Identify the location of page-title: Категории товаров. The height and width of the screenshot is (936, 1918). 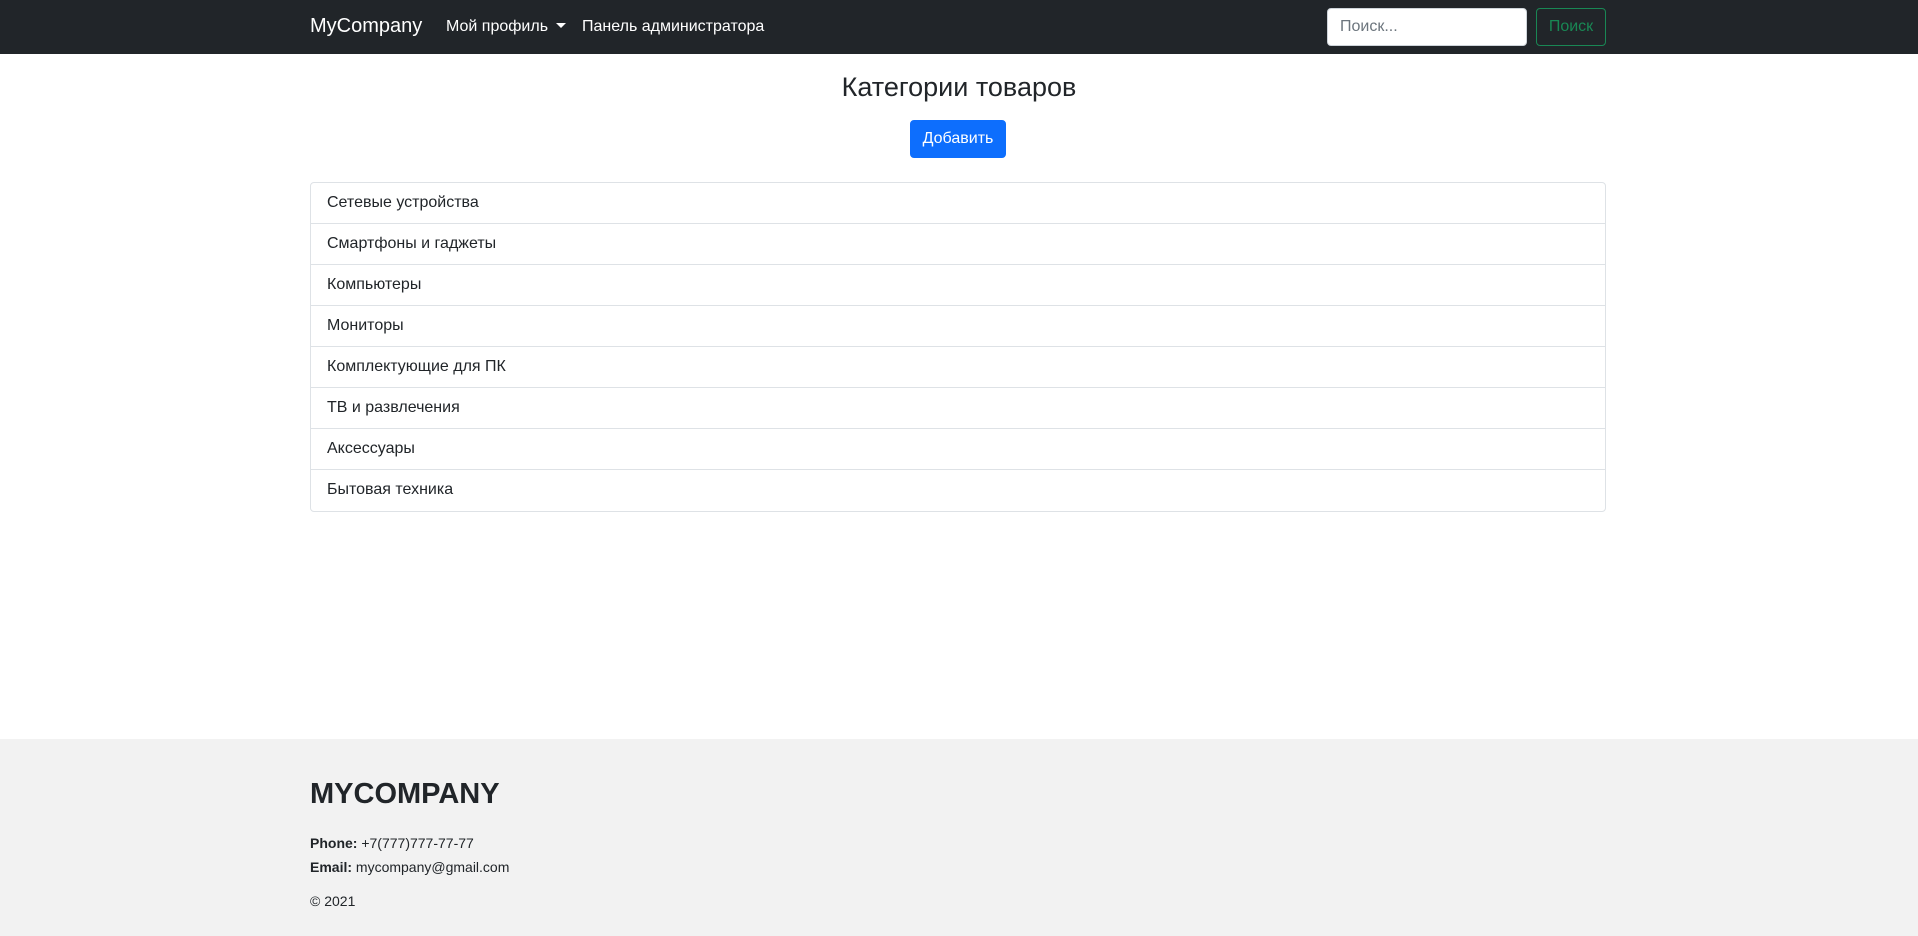
(959, 87).